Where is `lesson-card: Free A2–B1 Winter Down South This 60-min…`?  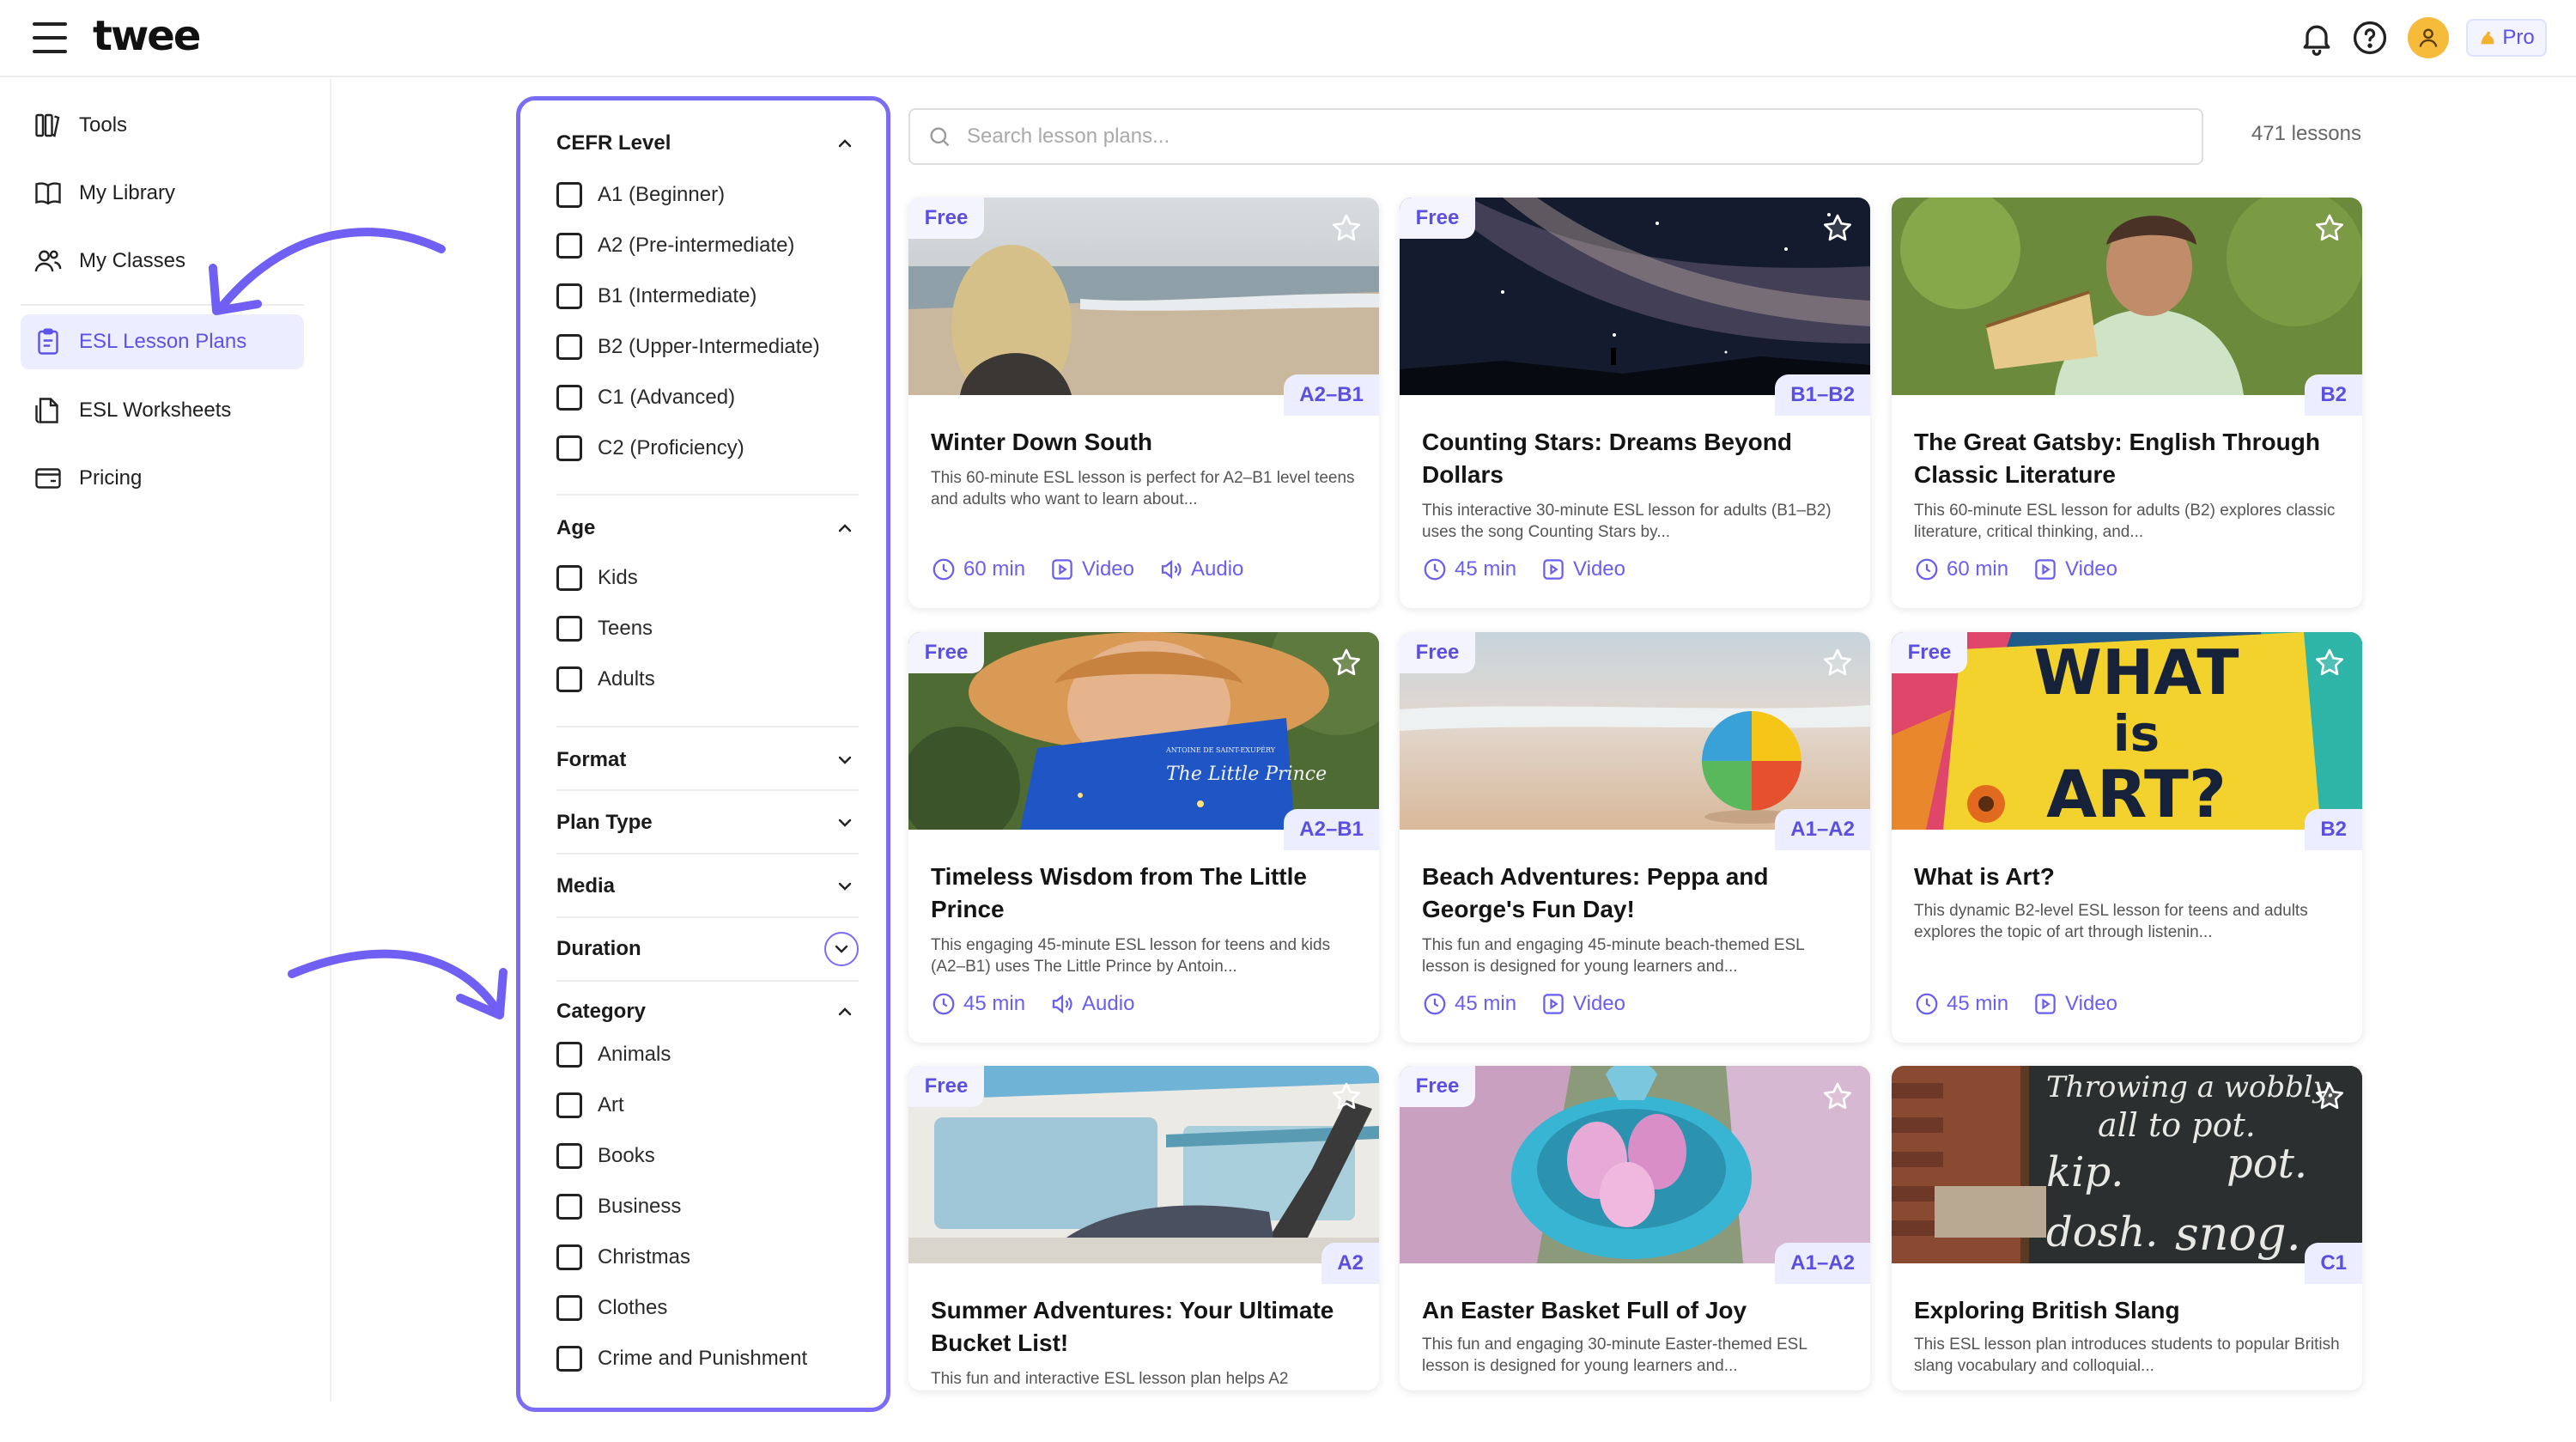 lesson-card: Free A2–B1 Winter Down South This 60-min… is located at coordinates (1144, 403).